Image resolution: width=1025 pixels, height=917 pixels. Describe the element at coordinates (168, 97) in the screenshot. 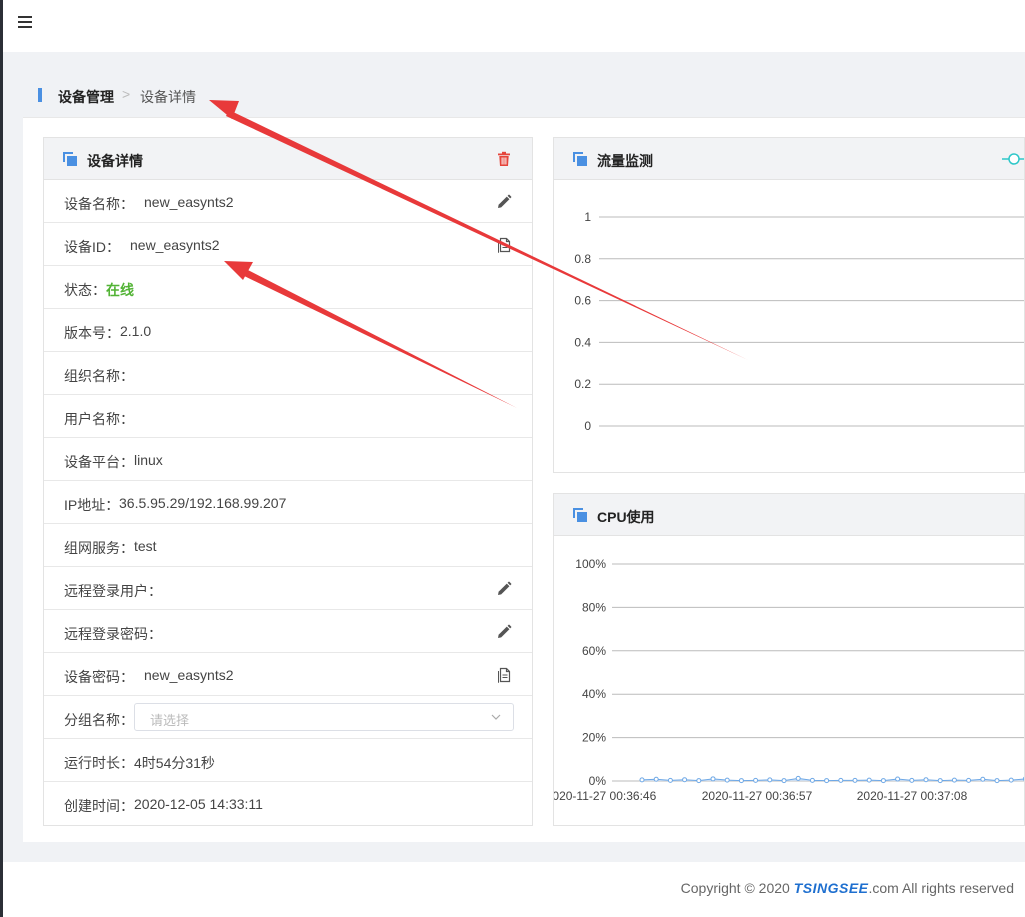

I see `breadcrumb-current: 设备详情` at that location.